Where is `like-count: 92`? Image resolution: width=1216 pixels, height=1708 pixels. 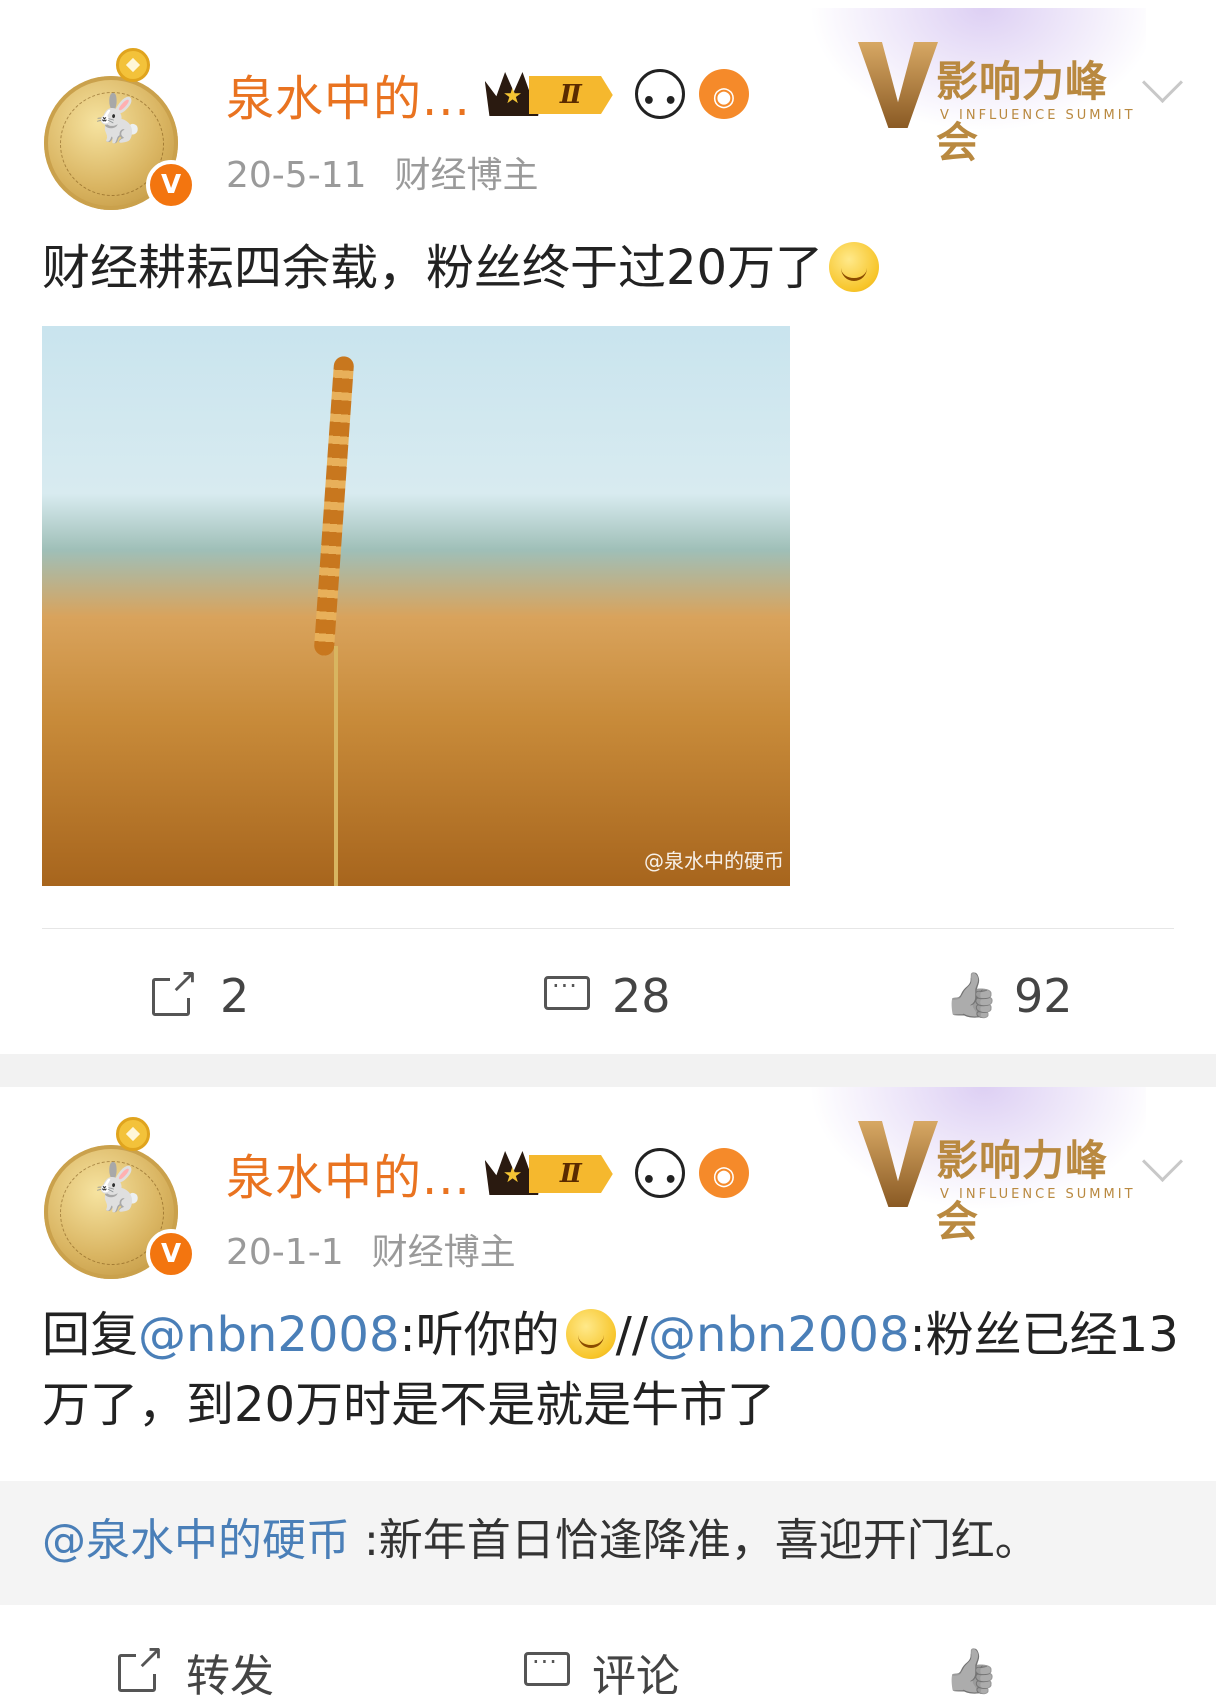
like-count: 92 is located at coordinates (1043, 996).